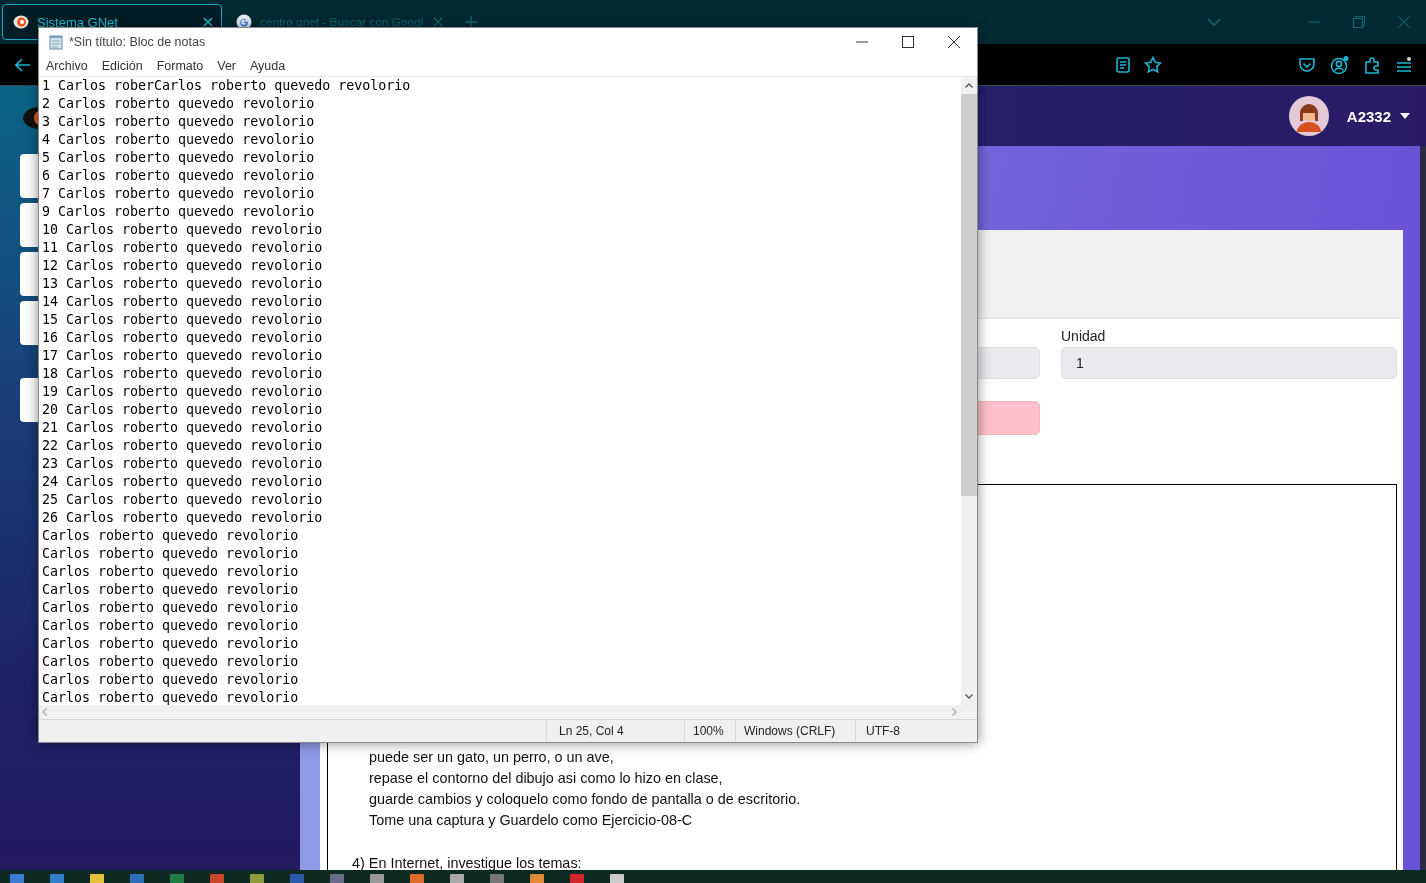 This screenshot has width=1426, height=883. What do you see at coordinates (67, 65) in the screenshot?
I see `menu-item: Archivo` at bounding box center [67, 65].